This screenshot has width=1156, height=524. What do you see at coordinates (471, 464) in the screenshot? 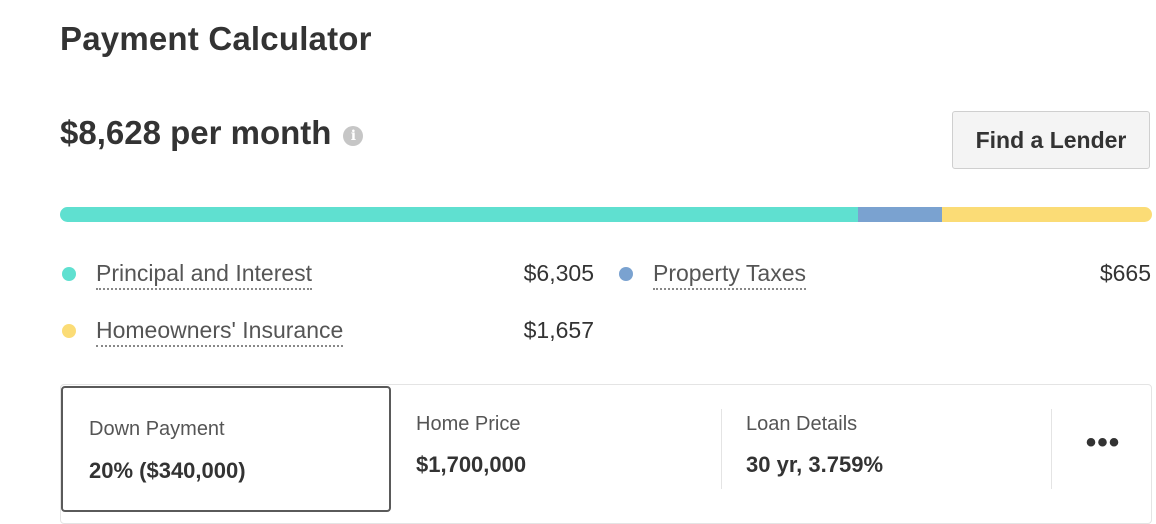
I see `home-price-value: $1,700,000` at bounding box center [471, 464].